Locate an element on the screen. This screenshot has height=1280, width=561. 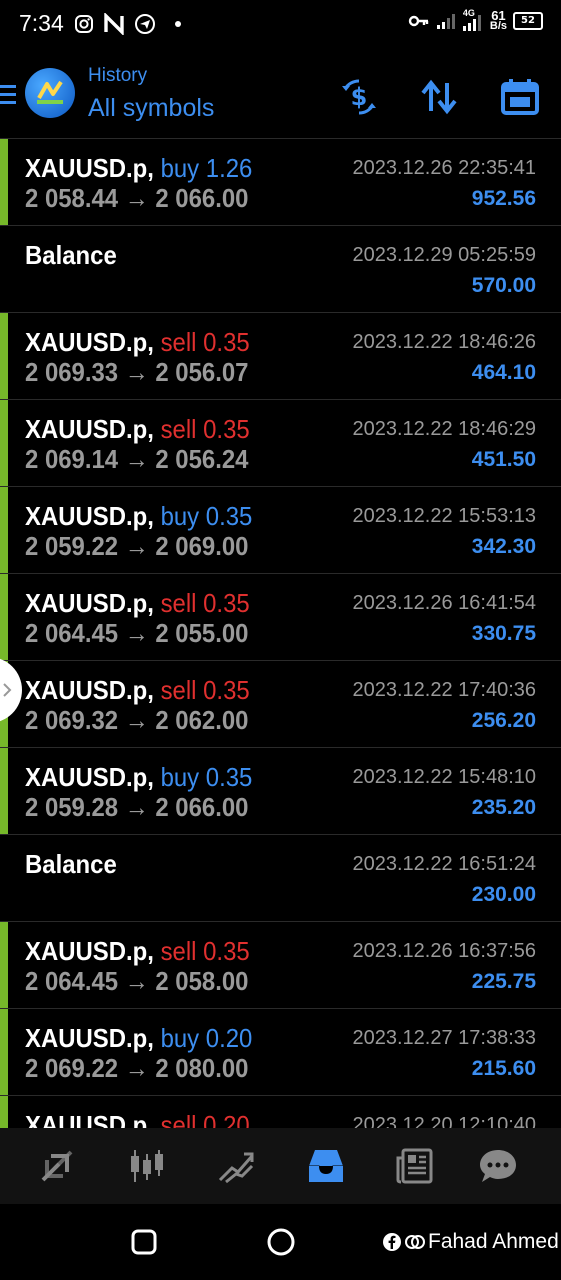
instagram-icon is located at coordinates (84, 24).